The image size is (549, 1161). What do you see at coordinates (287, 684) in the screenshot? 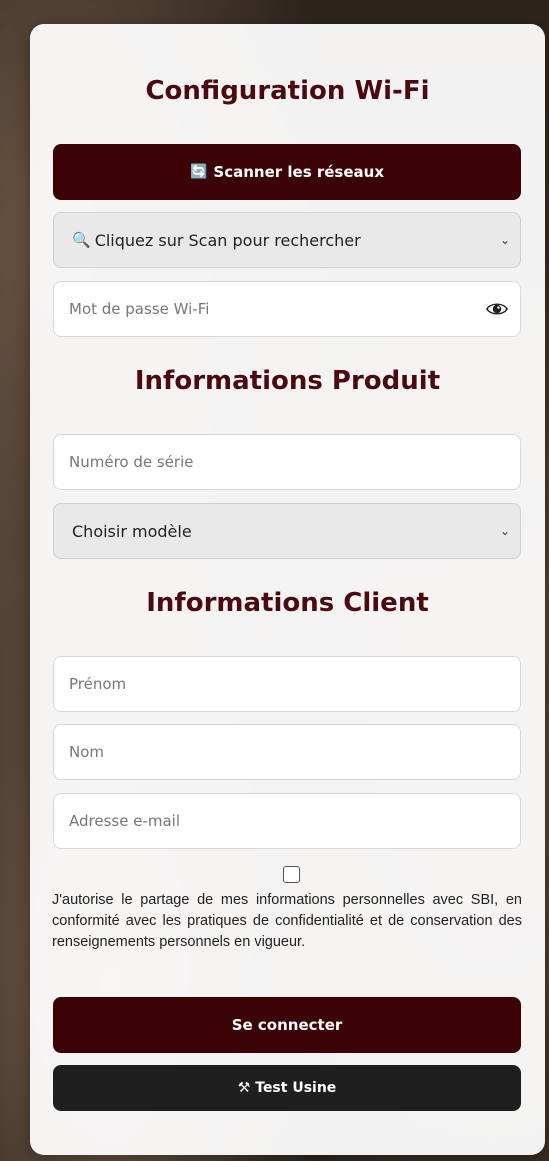
I see `first-name-field: Prénom` at bounding box center [287, 684].